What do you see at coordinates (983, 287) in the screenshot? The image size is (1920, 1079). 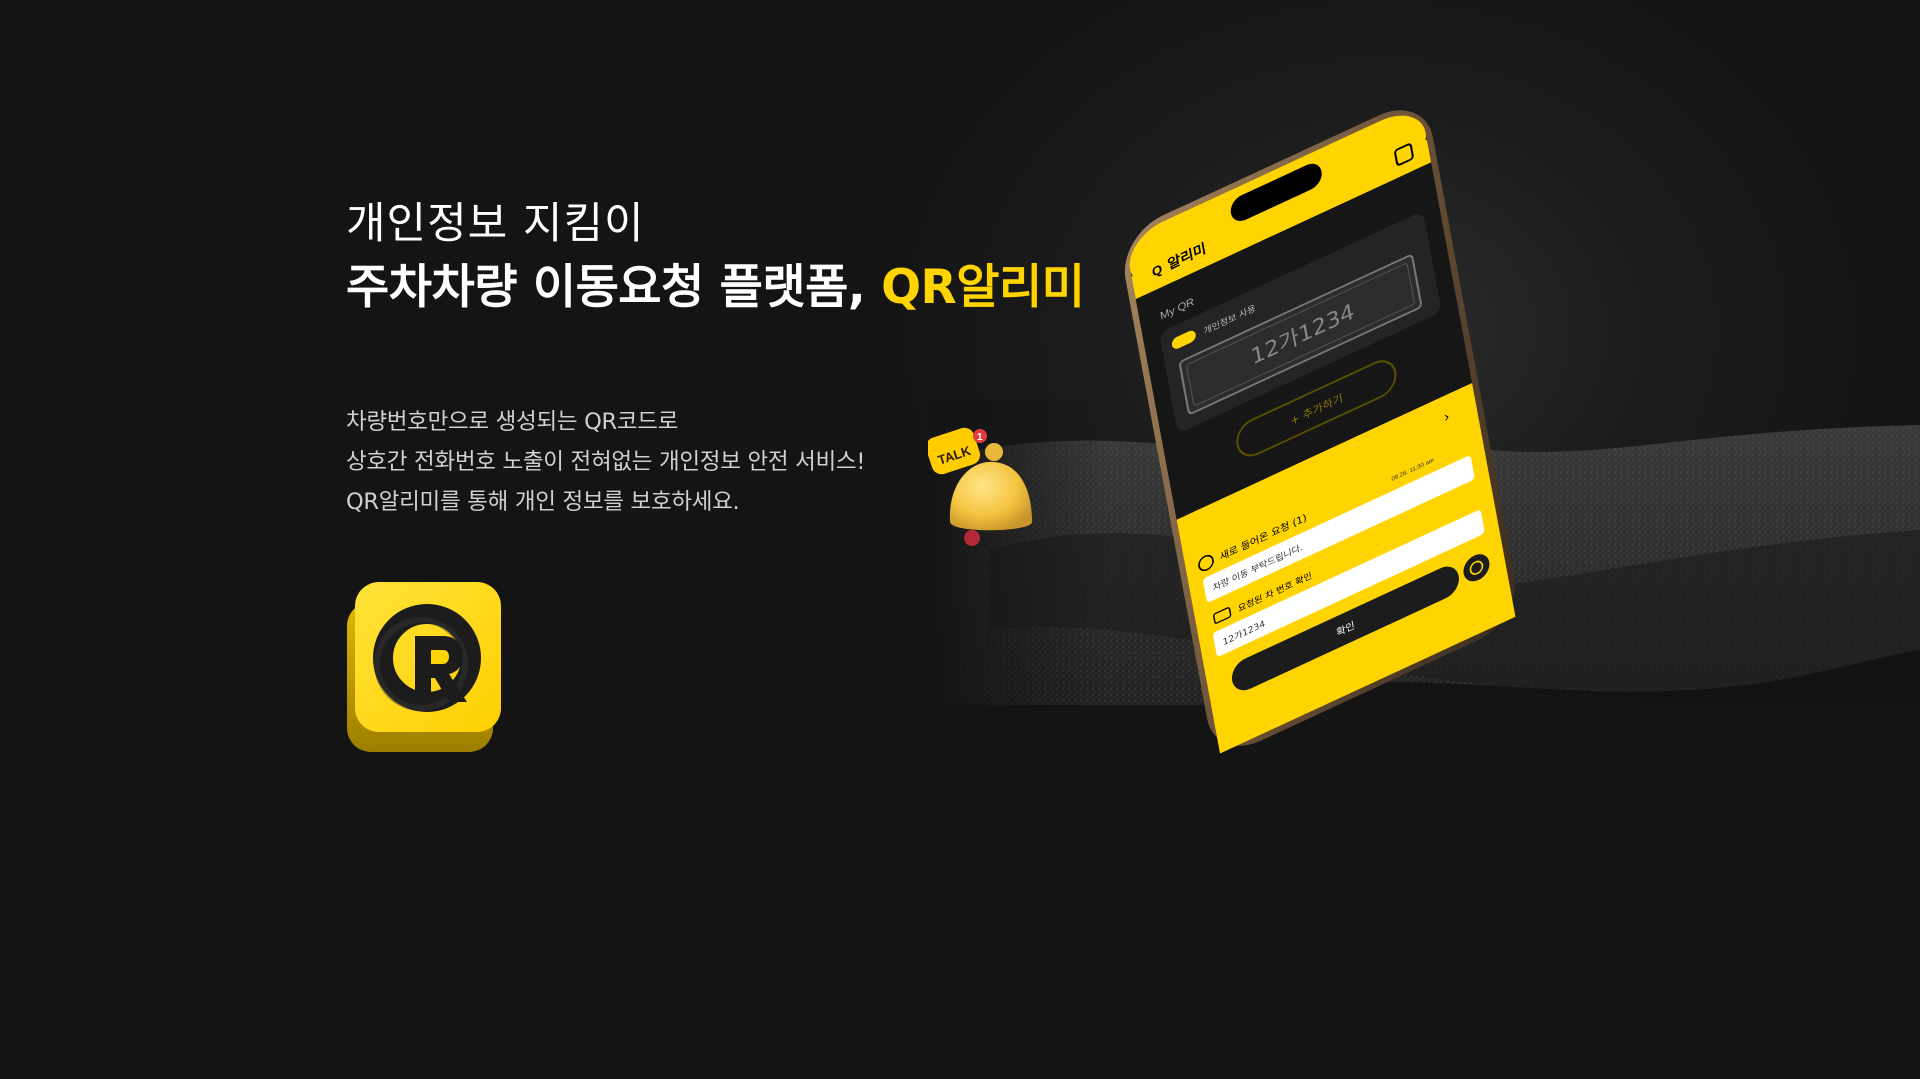 I see `hero-title-accent: QR알리미` at bounding box center [983, 287].